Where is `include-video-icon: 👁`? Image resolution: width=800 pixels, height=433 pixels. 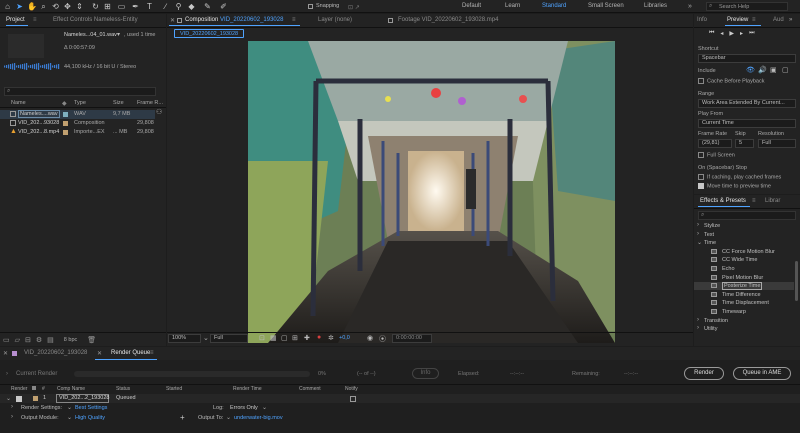
include-video-icon: 👁 is located at coordinates (750, 70).